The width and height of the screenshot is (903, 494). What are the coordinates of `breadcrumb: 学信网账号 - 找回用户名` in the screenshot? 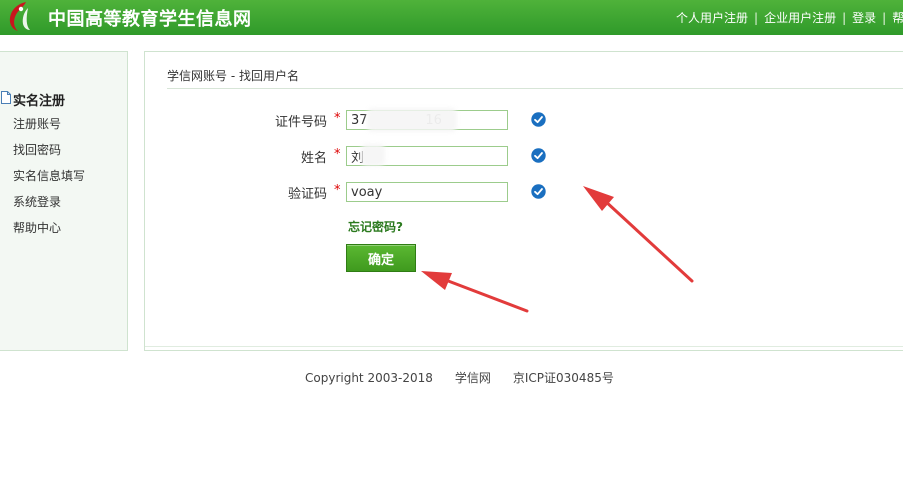 It's located at (233, 76).